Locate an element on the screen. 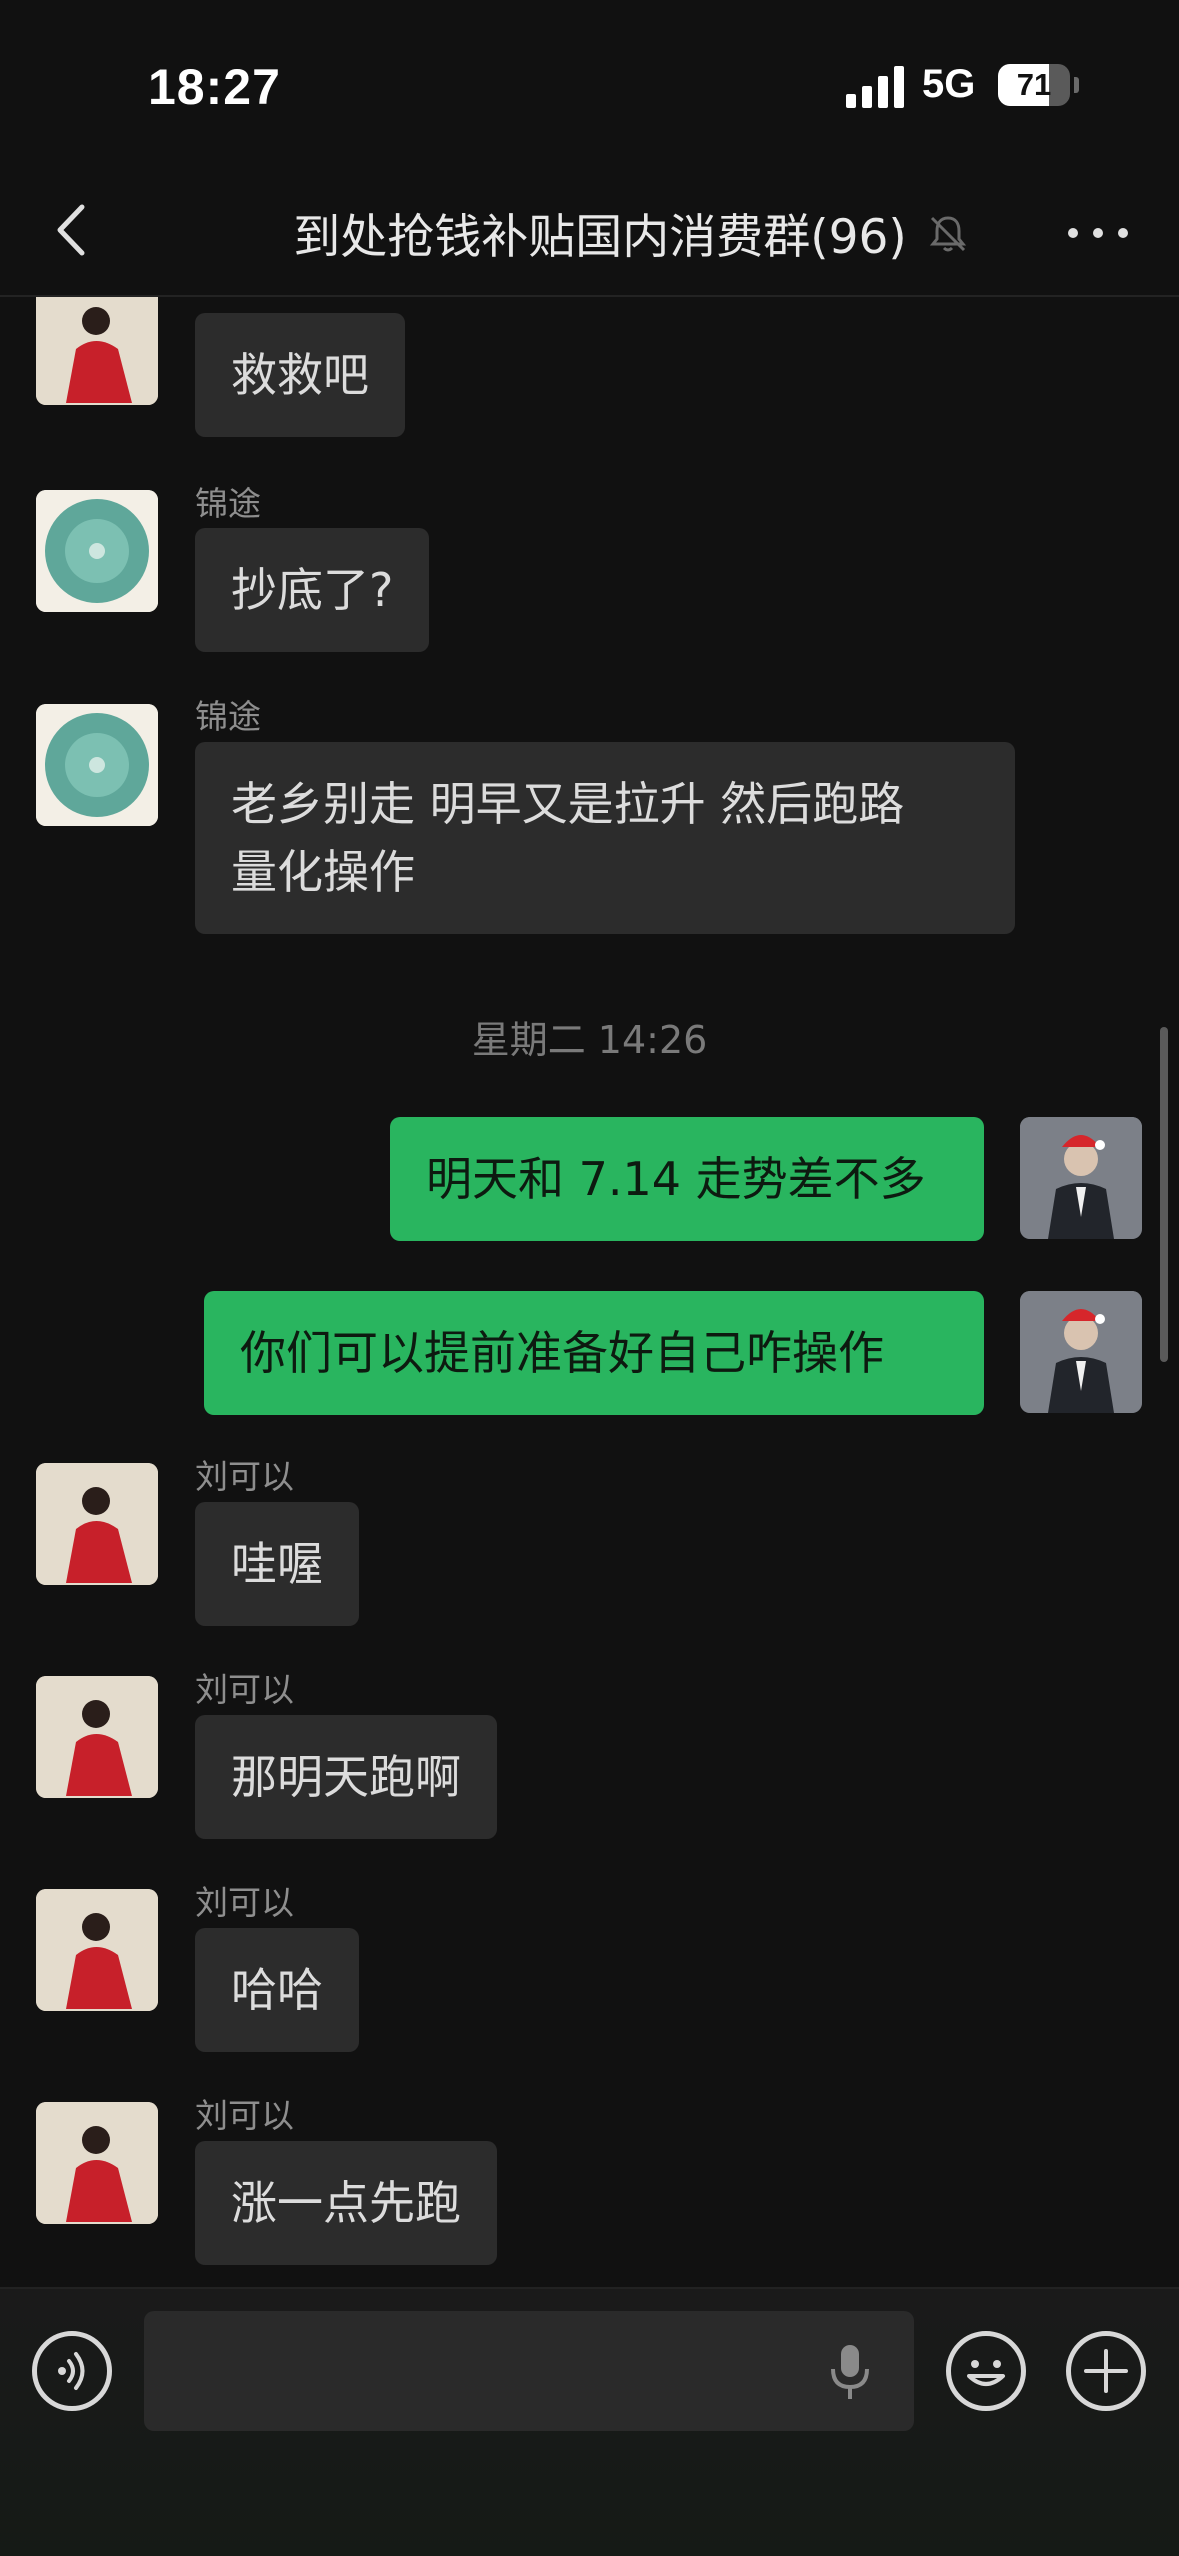  battery-icon: 71 is located at coordinates (1034, 85).